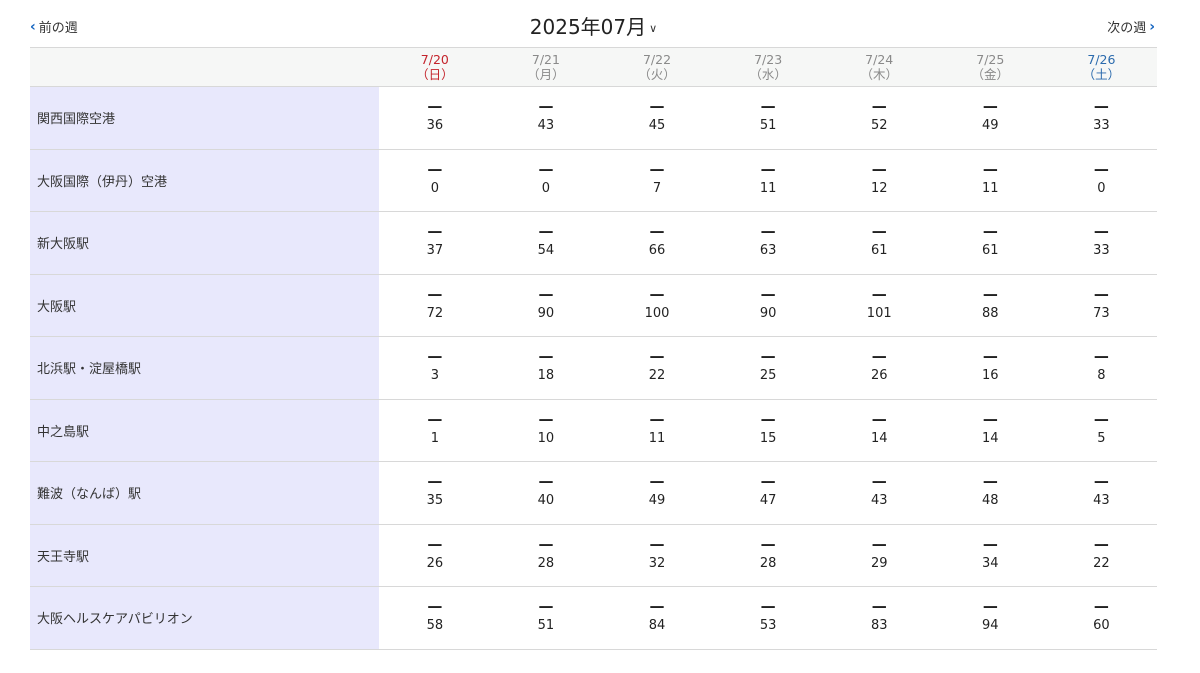 Image resolution: width=1200 pixels, height=673 pixels. What do you see at coordinates (879, 313) in the screenshot?
I see `availability-count: 101` at bounding box center [879, 313].